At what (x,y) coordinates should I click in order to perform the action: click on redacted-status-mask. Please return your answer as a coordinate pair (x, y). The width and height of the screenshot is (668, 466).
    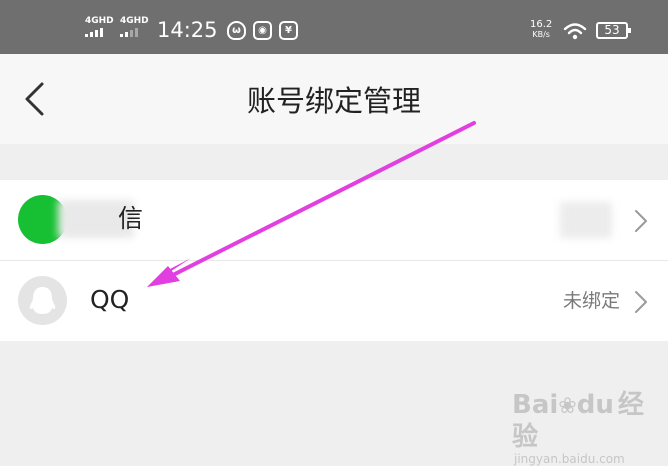
    Looking at the image, I should click on (586, 220).